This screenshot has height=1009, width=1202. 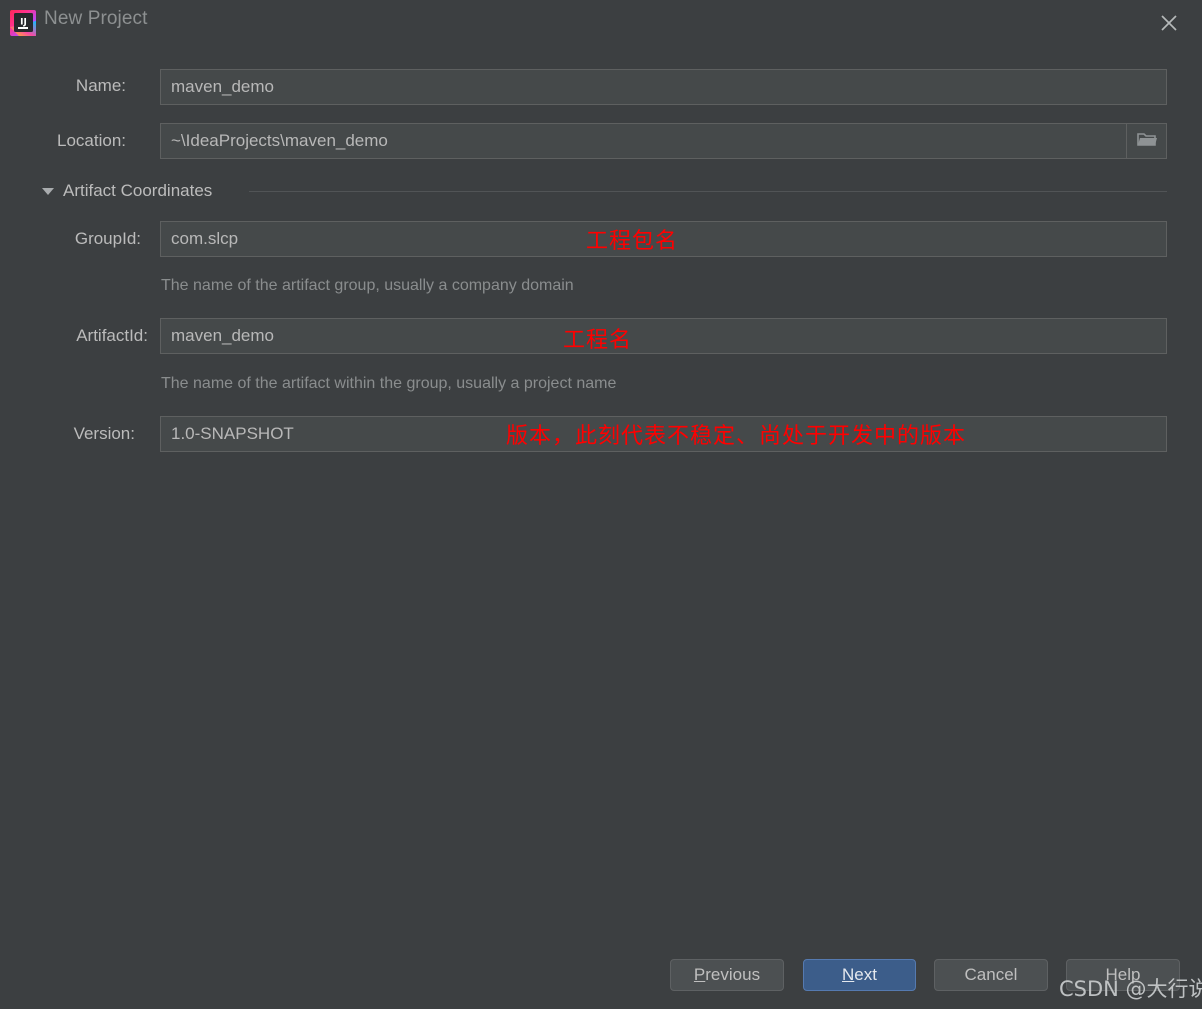 What do you see at coordinates (991, 975) in the screenshot?
I see `cancel-button: Cancel` at bounding box center [991, 975].